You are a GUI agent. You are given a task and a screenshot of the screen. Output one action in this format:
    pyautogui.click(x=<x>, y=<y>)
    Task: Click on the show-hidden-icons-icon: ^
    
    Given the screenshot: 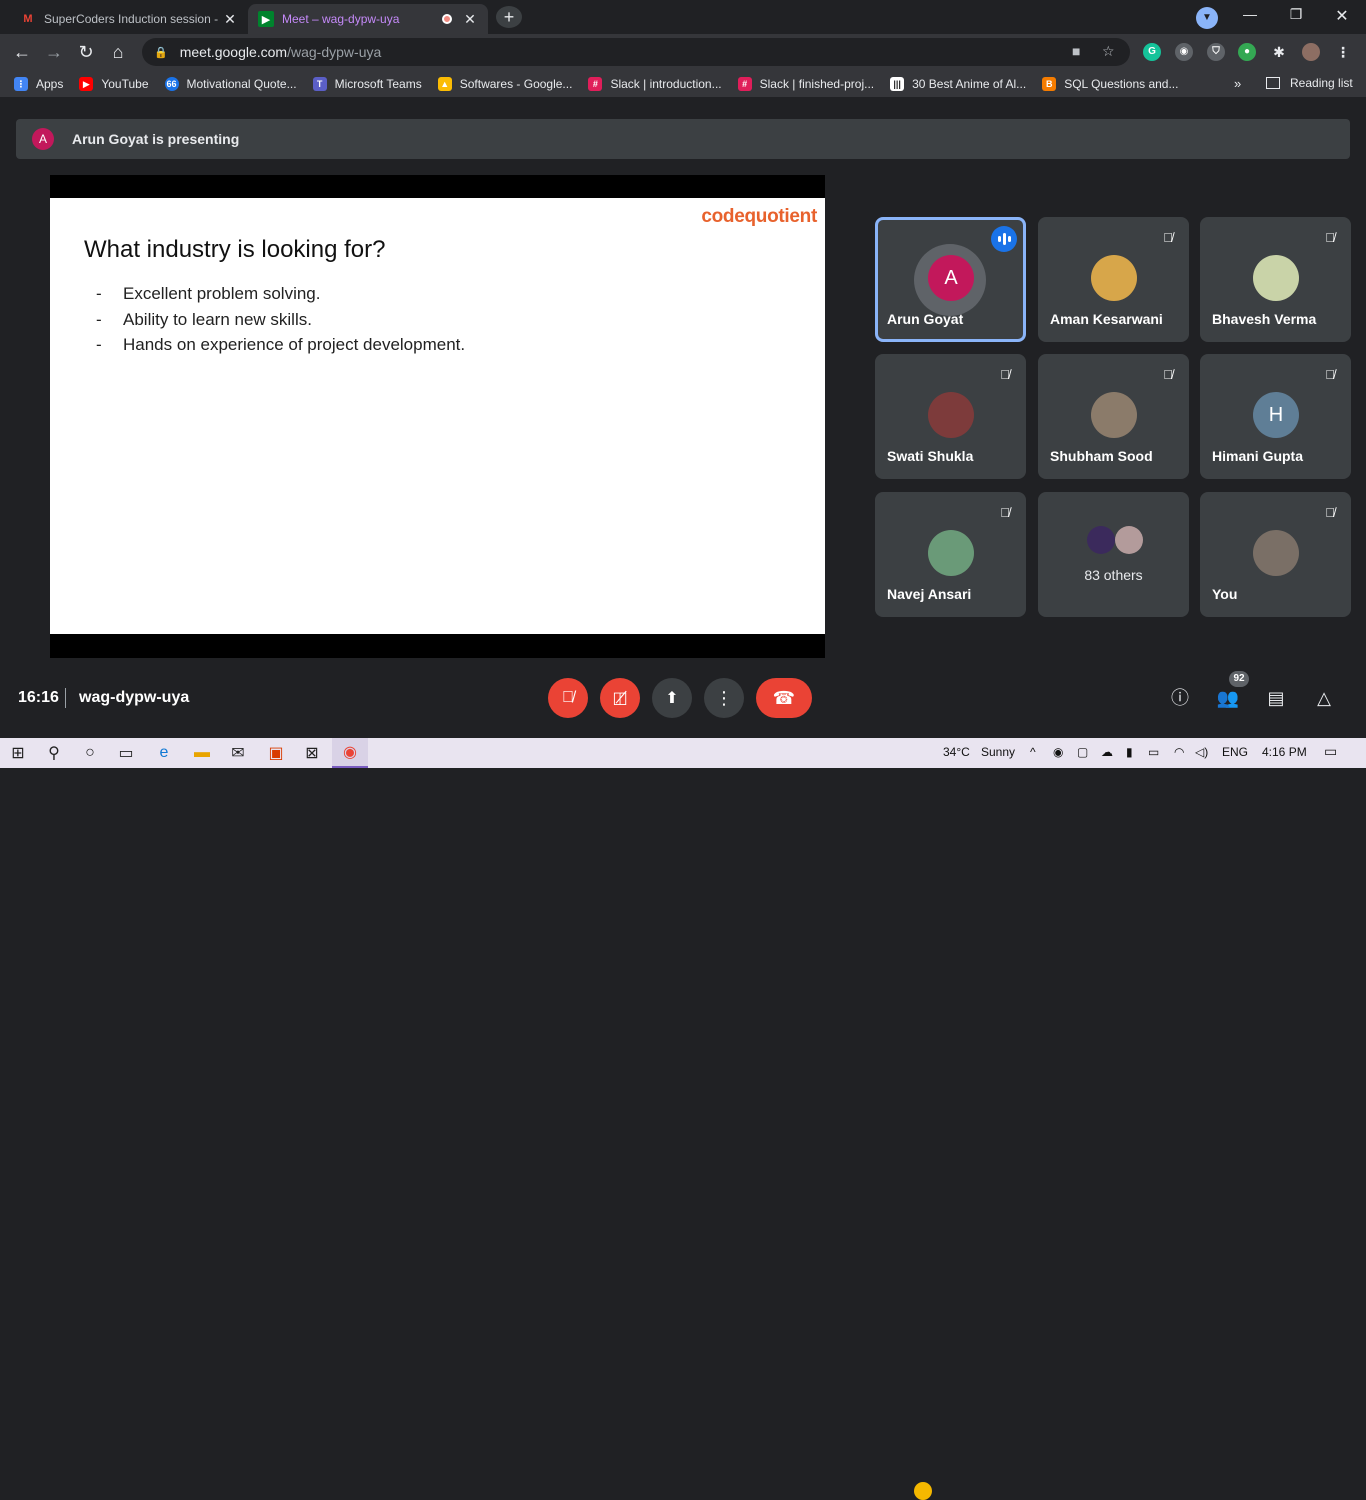 What is the action you would take?
    pyautogui.click(x=1033, y=752)
    